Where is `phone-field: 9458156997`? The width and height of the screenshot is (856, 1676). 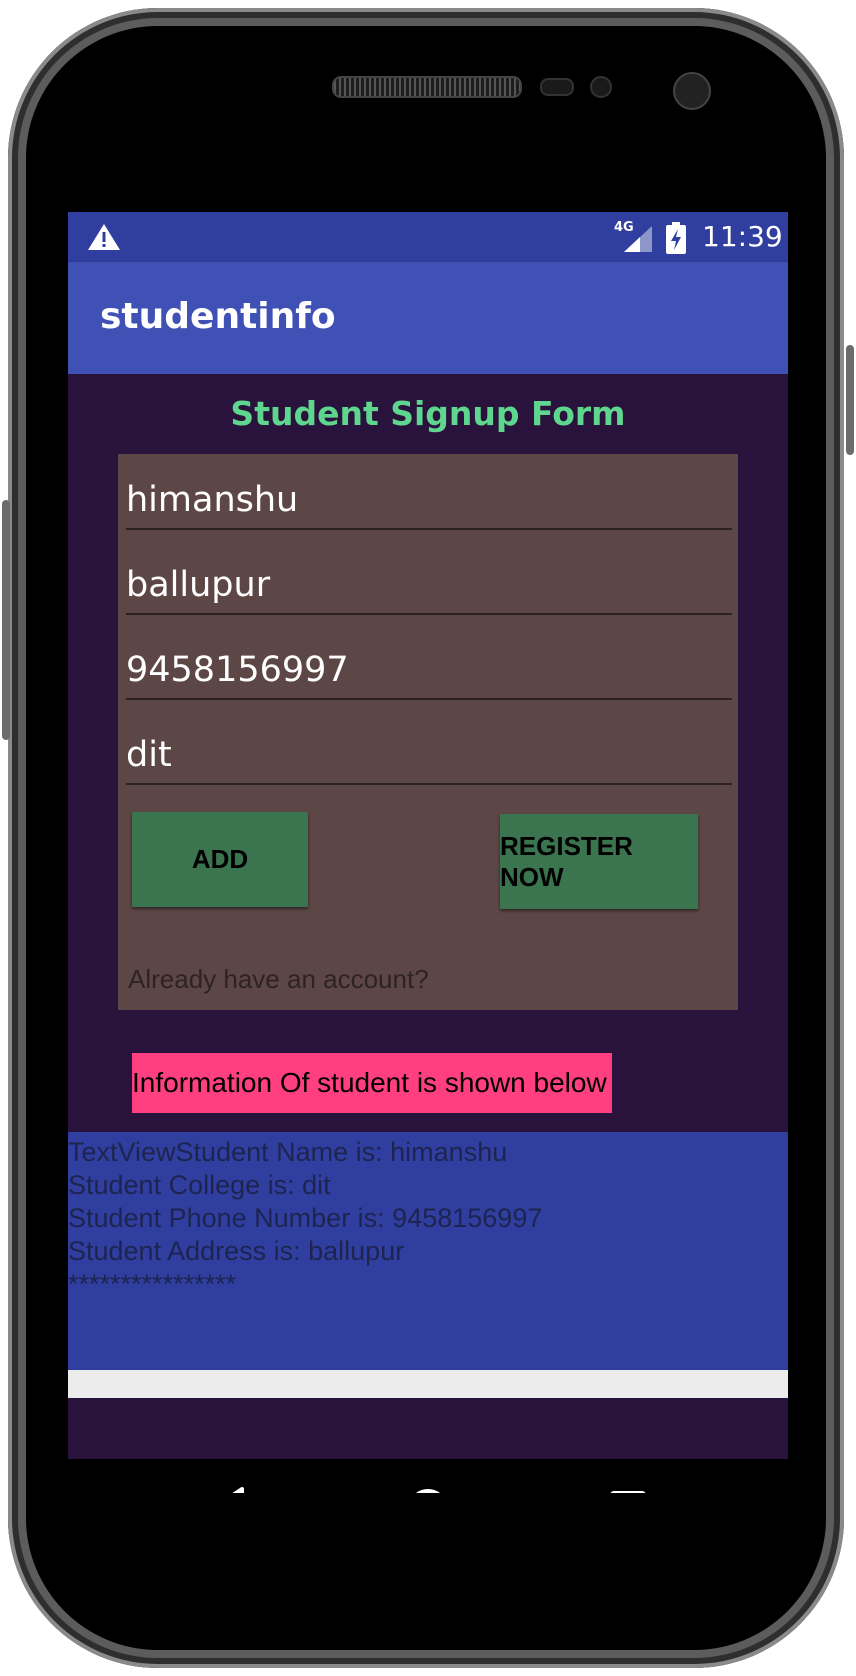 phone-field: 9458156997 is located at coordinates (429, 662).